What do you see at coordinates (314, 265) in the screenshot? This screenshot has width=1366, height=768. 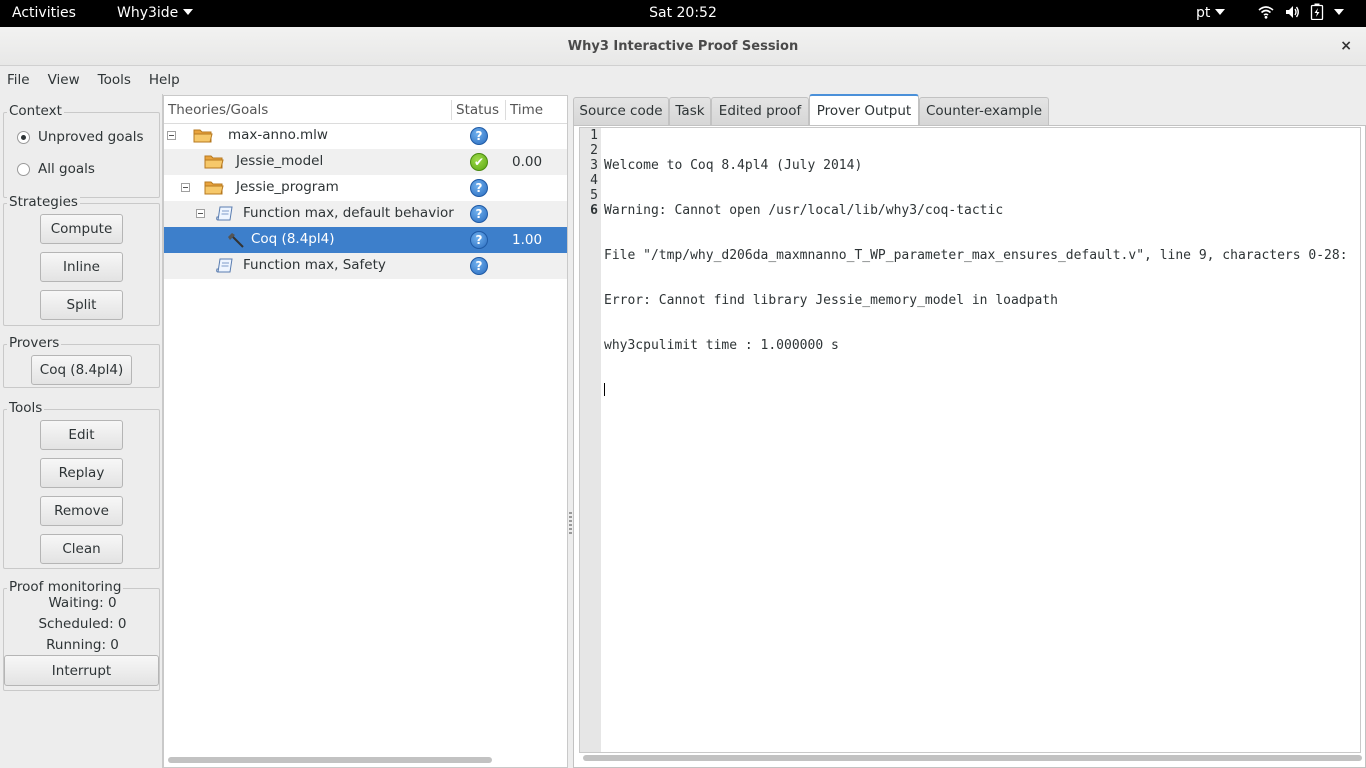 I see `tree-row-label: Function max, Safety` at bounding box center [314, 265].